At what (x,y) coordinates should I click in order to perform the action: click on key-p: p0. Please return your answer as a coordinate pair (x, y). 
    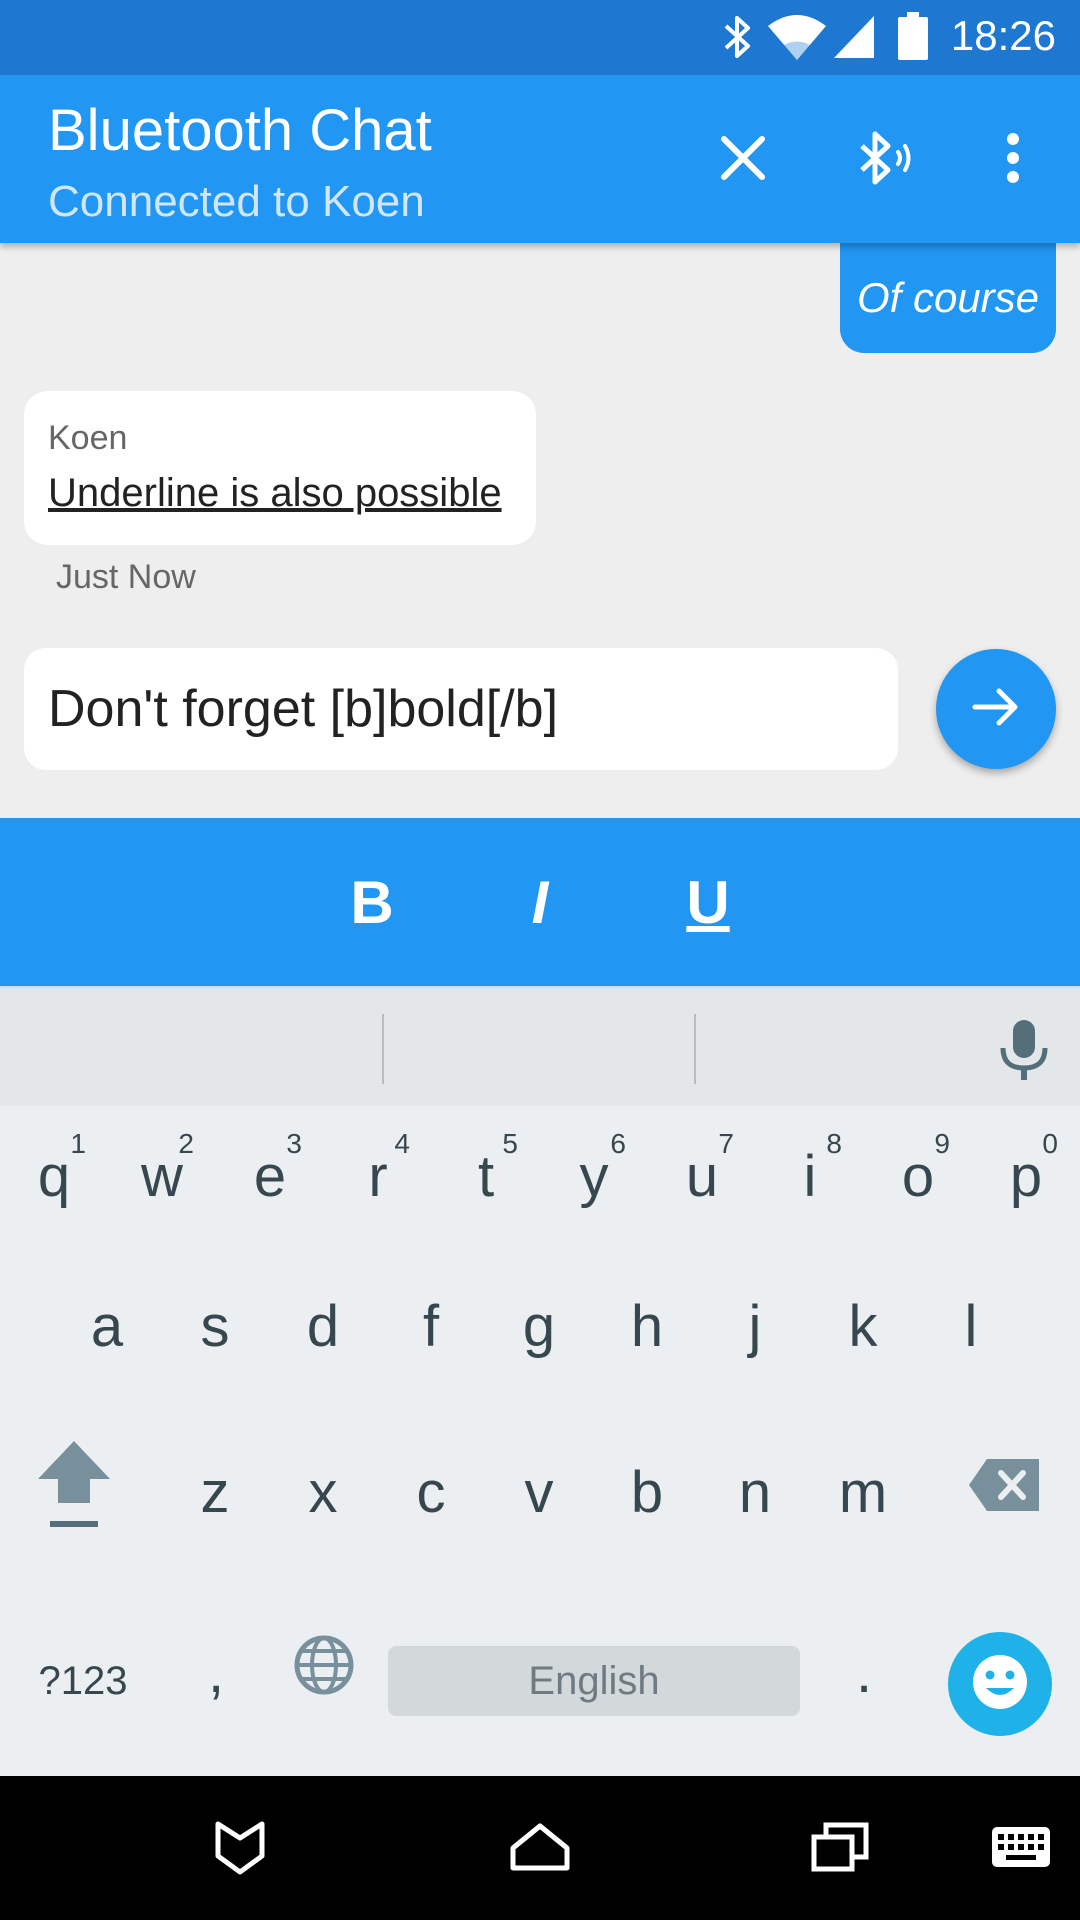
    Looking at the image, I should click on (1026, 1176).